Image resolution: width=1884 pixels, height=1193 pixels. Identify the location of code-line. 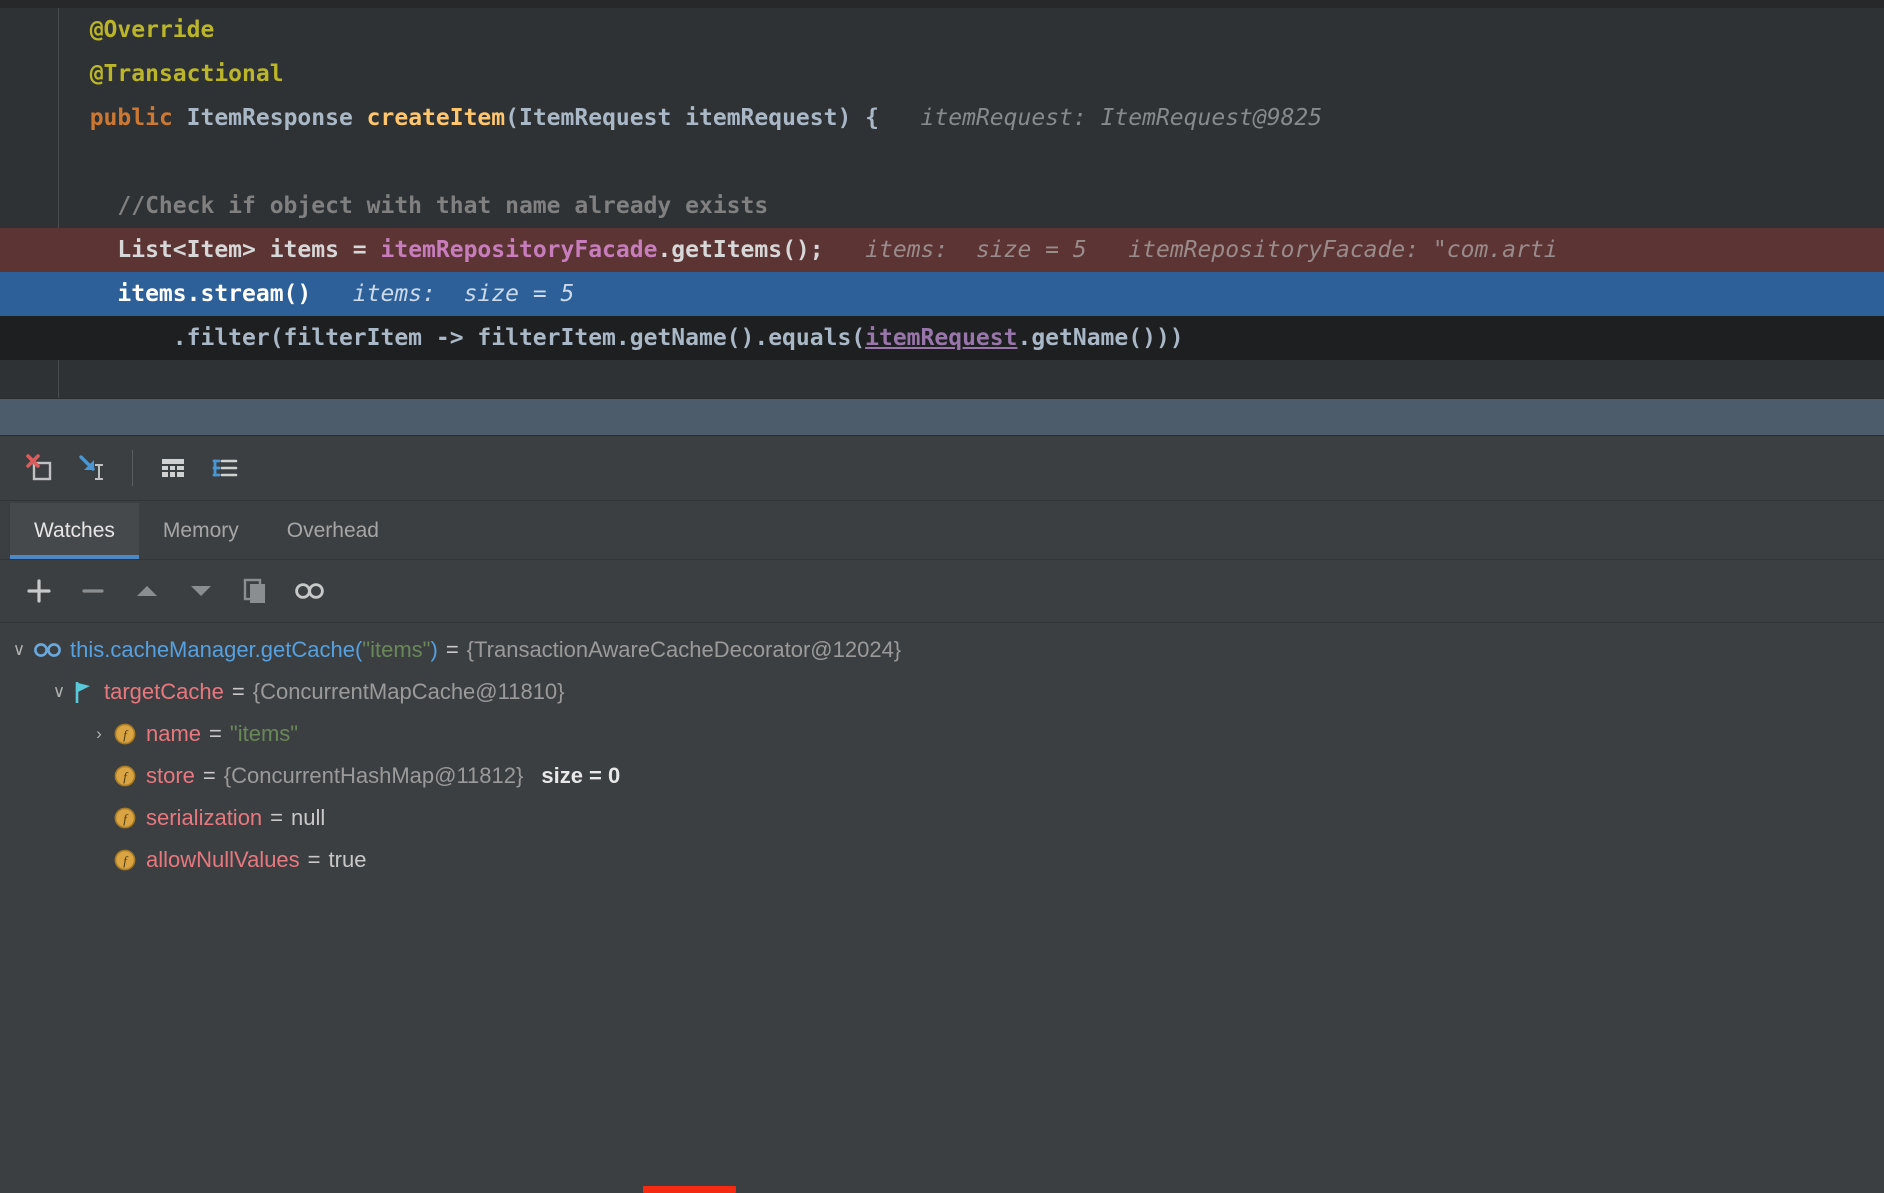
(942, 162).